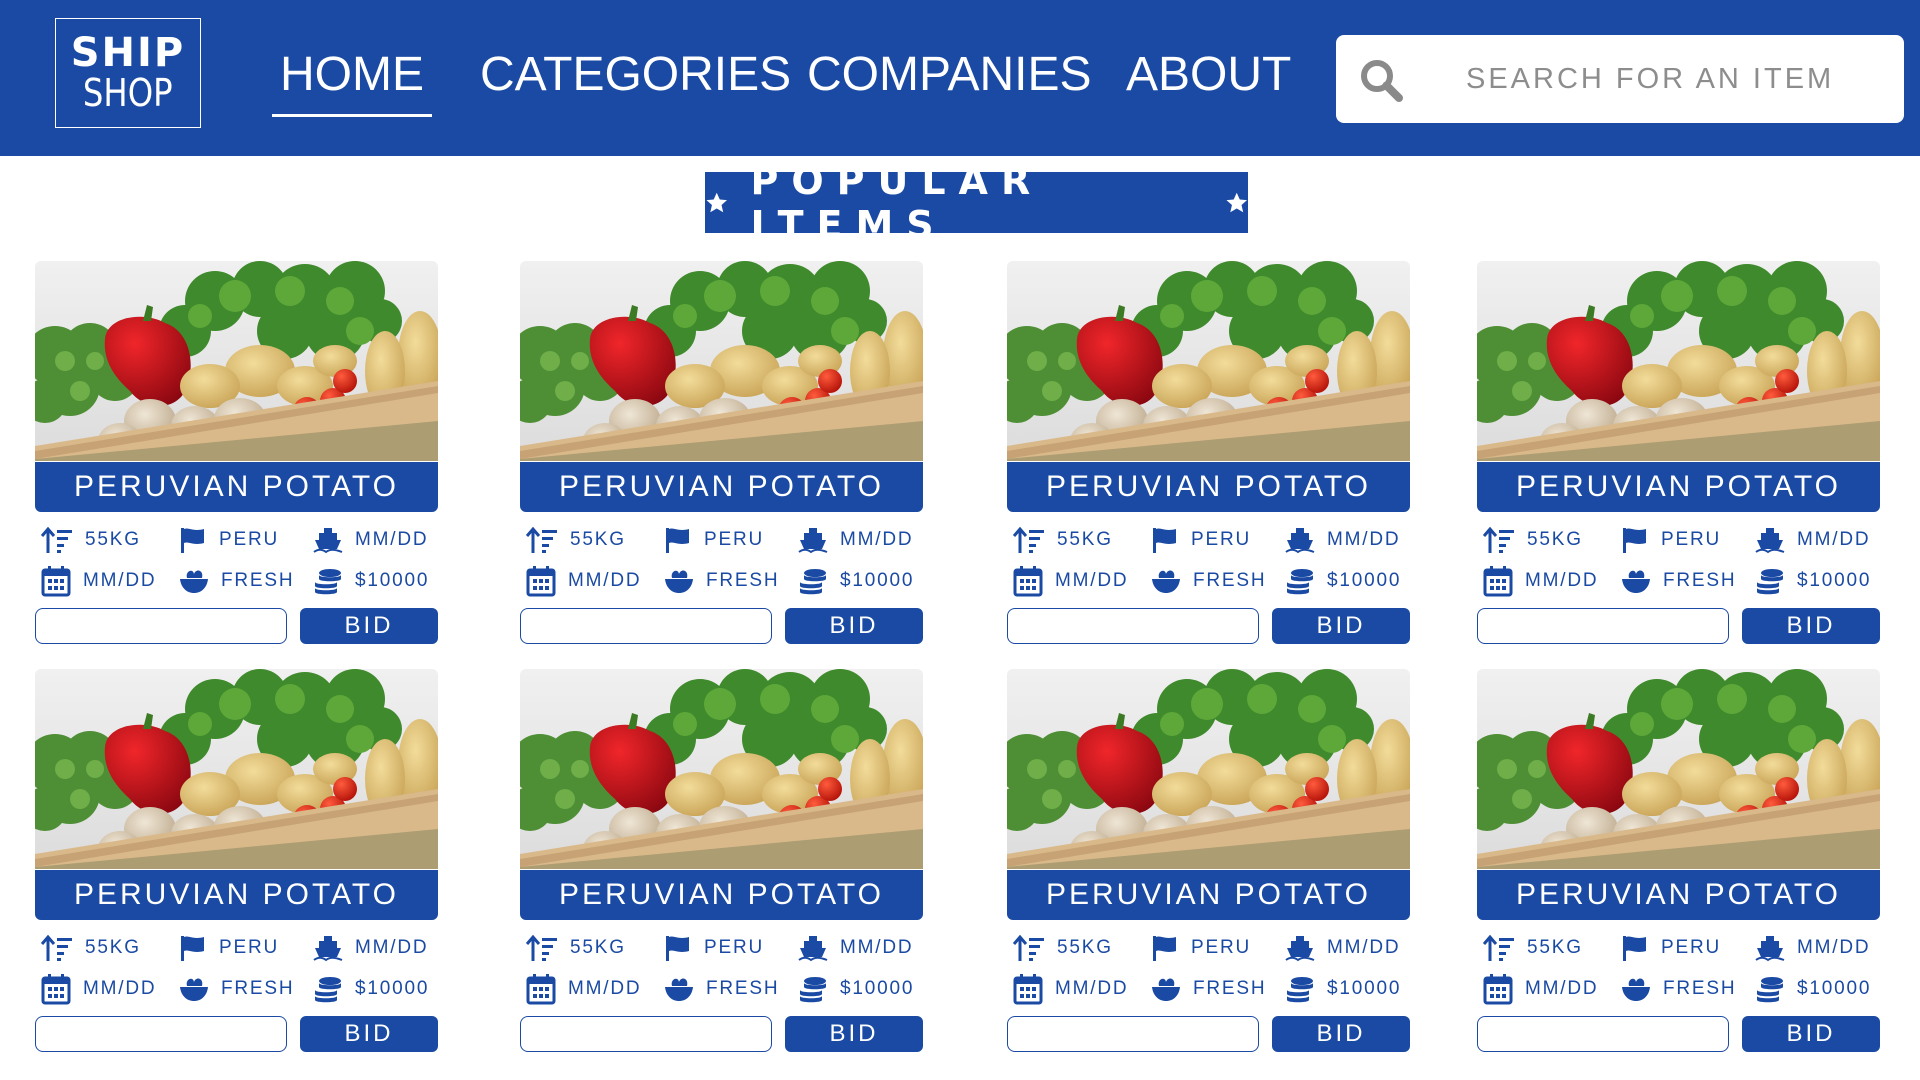 The width and height of the screenshot is (1920, 1080). I want to click on logo-text-bottom: SHOP, so click(128, 93).